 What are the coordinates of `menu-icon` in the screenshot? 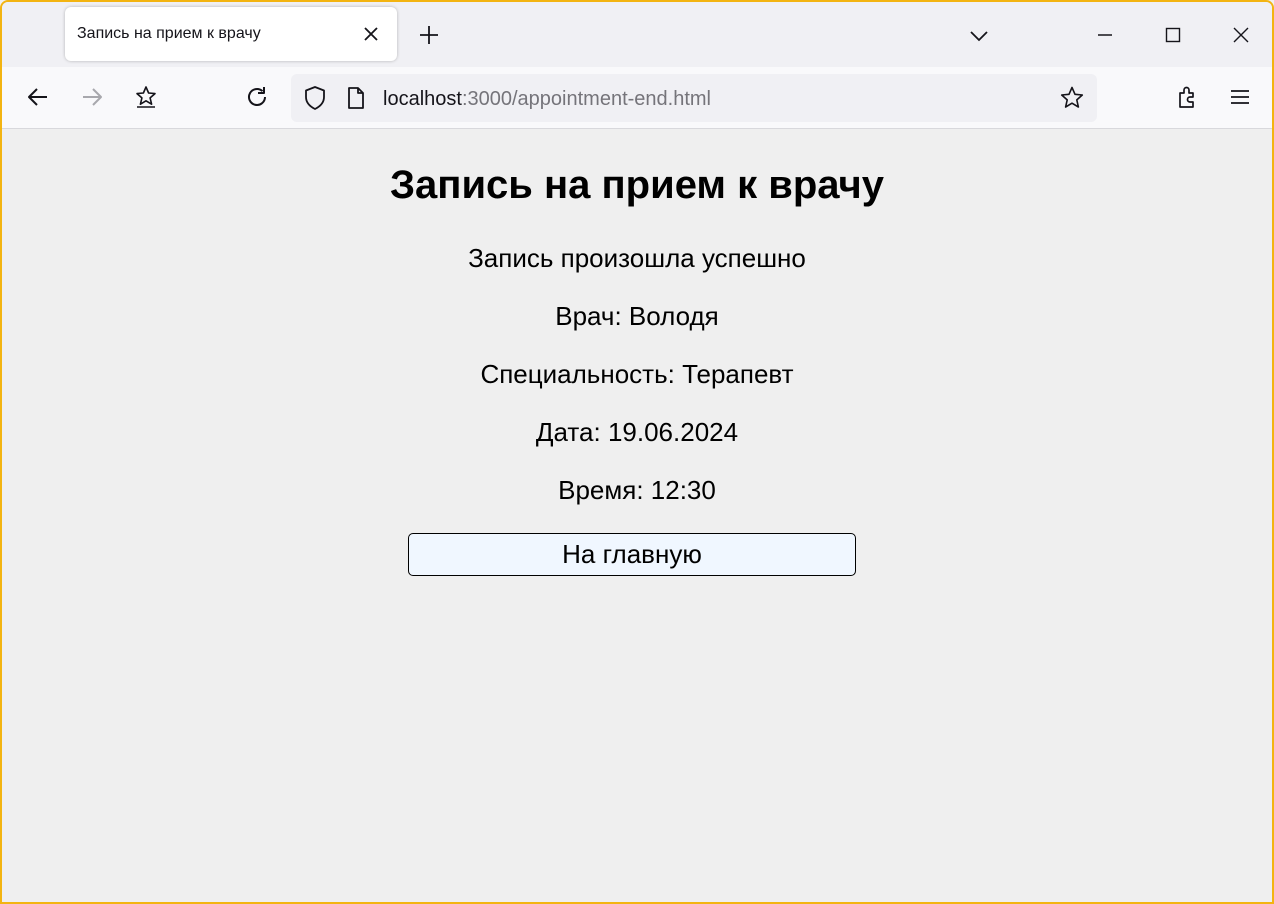 It's located at (1240, 97).